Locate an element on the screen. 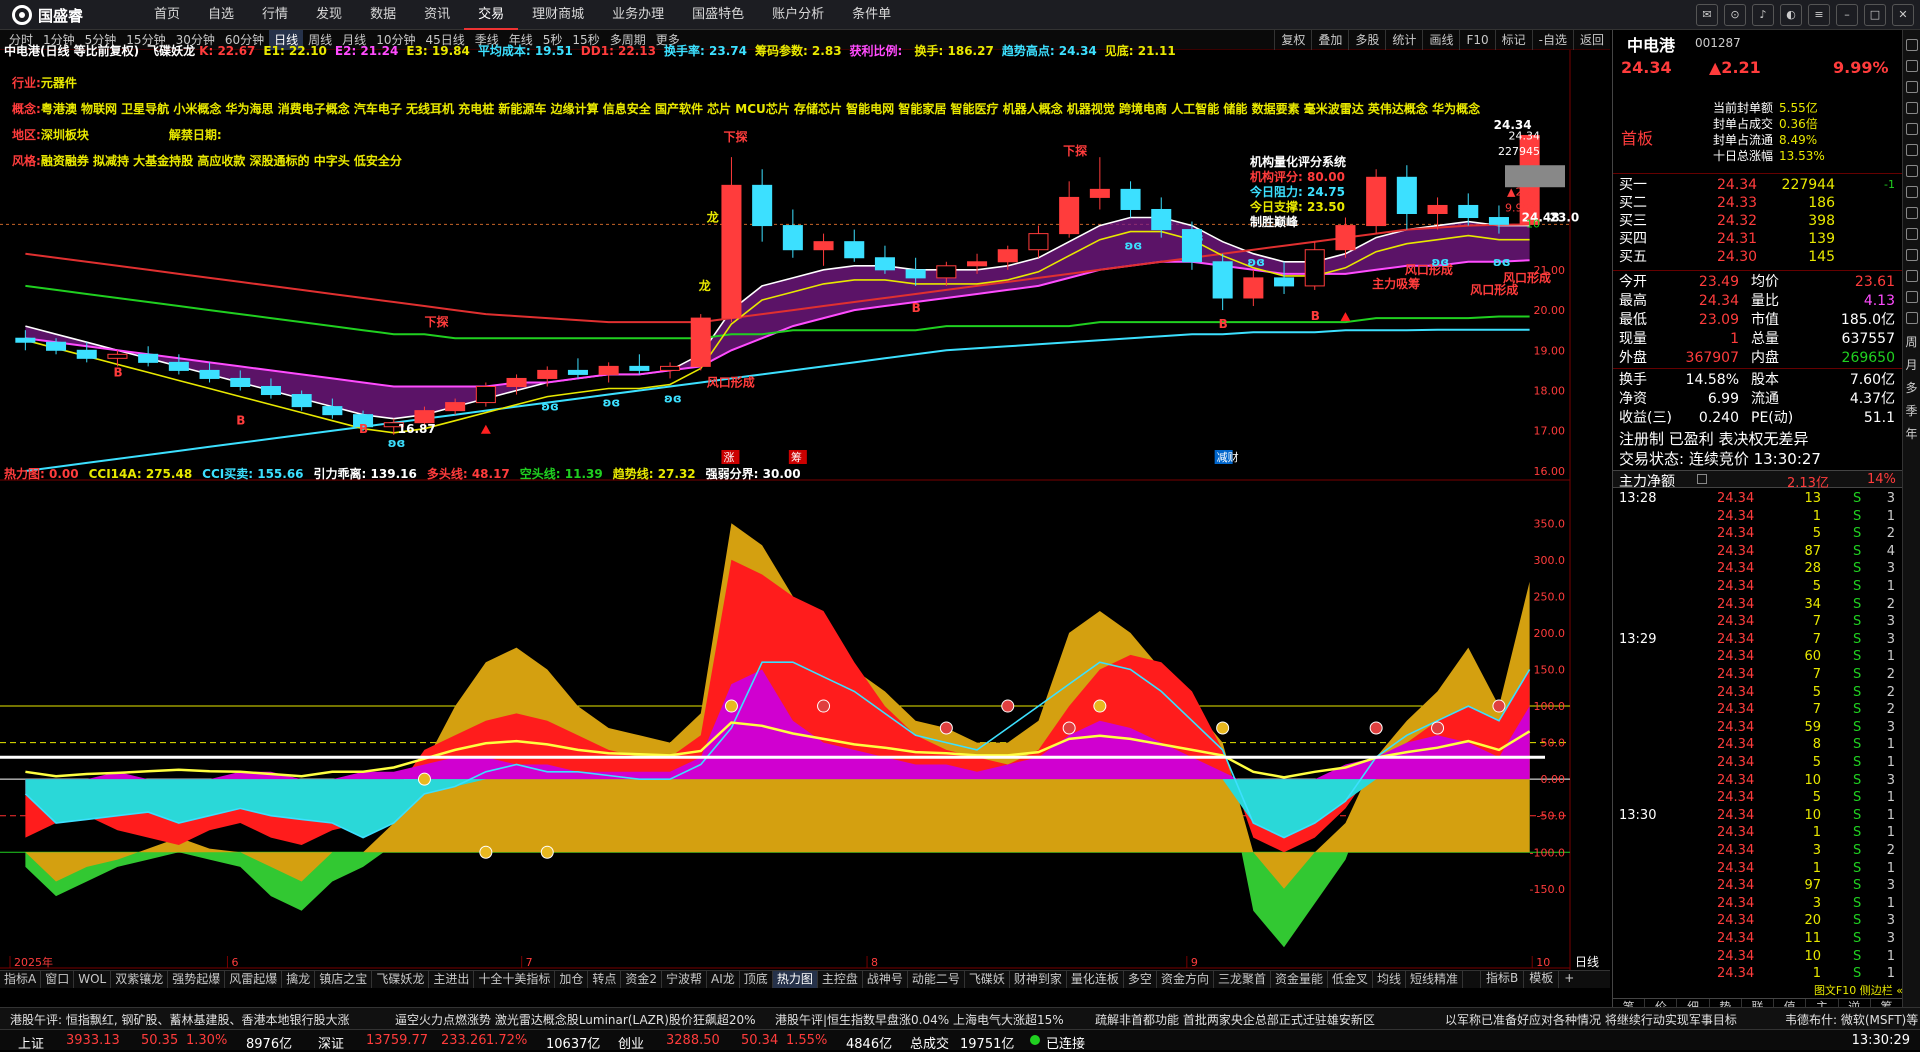  maximize-icon: □ is located at coordinates (1875, 15).